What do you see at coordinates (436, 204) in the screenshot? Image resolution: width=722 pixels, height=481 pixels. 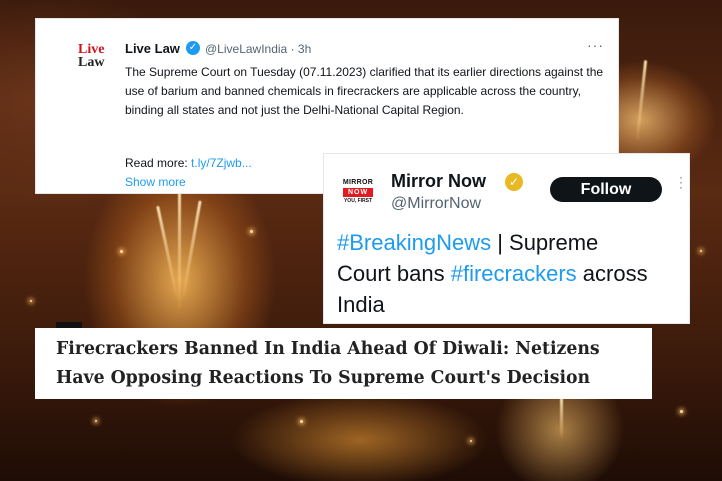 I see `mirrornow-handle: @MirrorNow` at bounding box center [436, 204].